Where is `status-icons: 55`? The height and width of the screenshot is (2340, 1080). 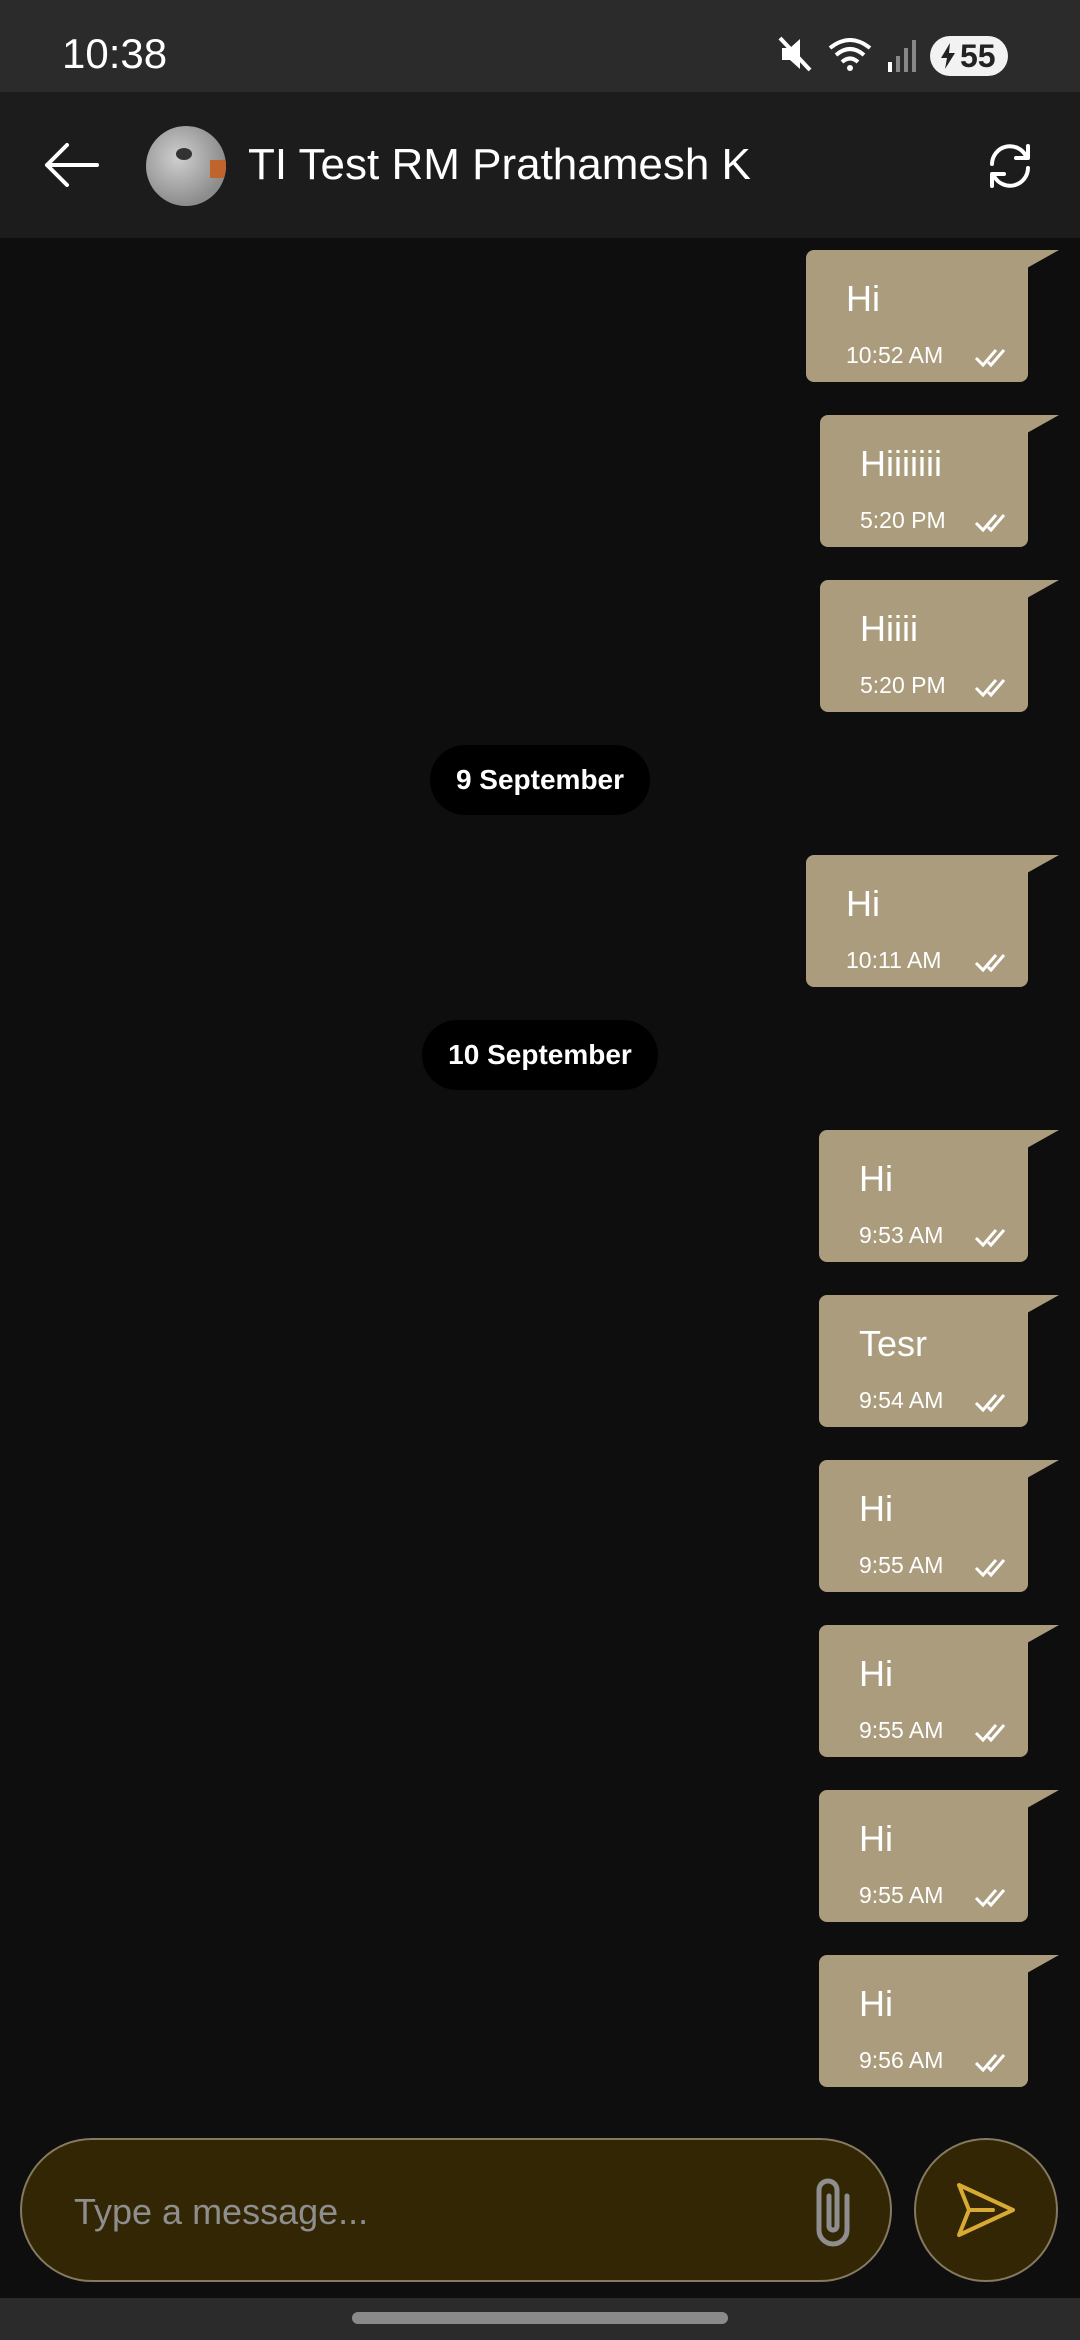 status-icons: 55 is located at coordinates (893, 56).